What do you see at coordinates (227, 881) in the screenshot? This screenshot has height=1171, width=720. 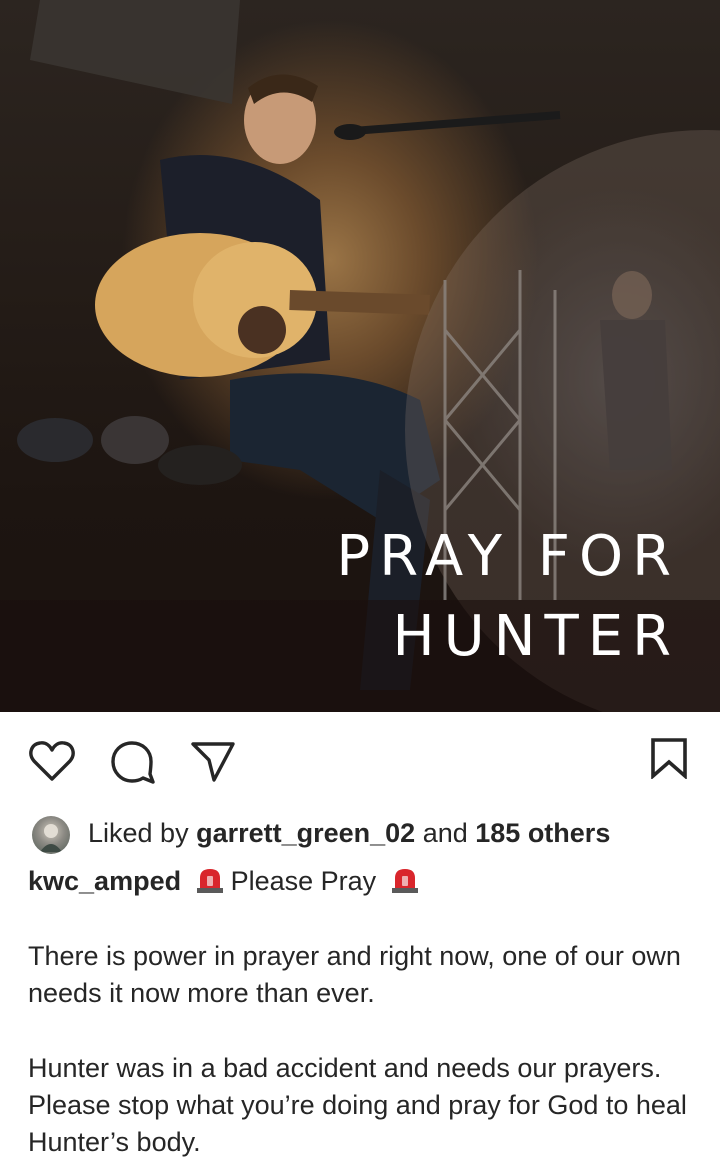 I see `caption-header: kwc_amped Please Pray` at bounding box center [227, 881].